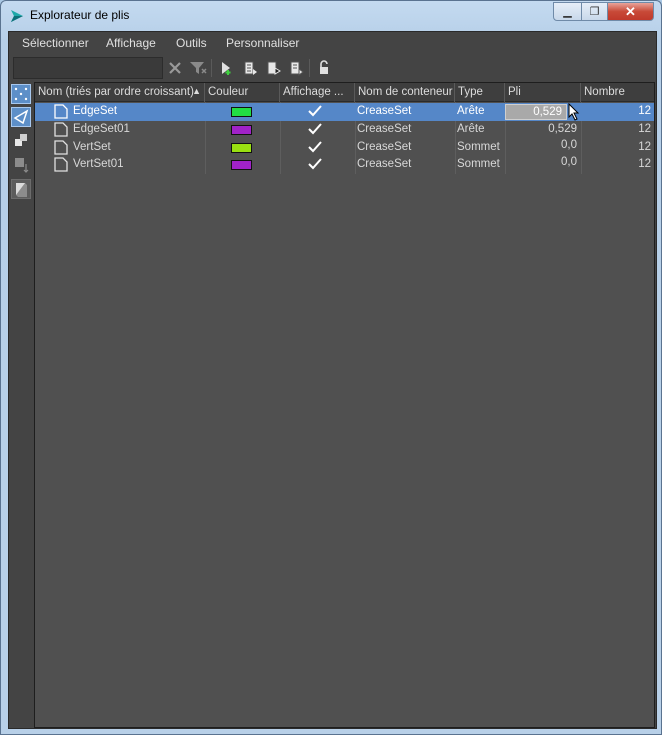 Image resolution: width=662 pixels, height=735 pixels. I want to click on close-icon: ✕, so click(630, 11).